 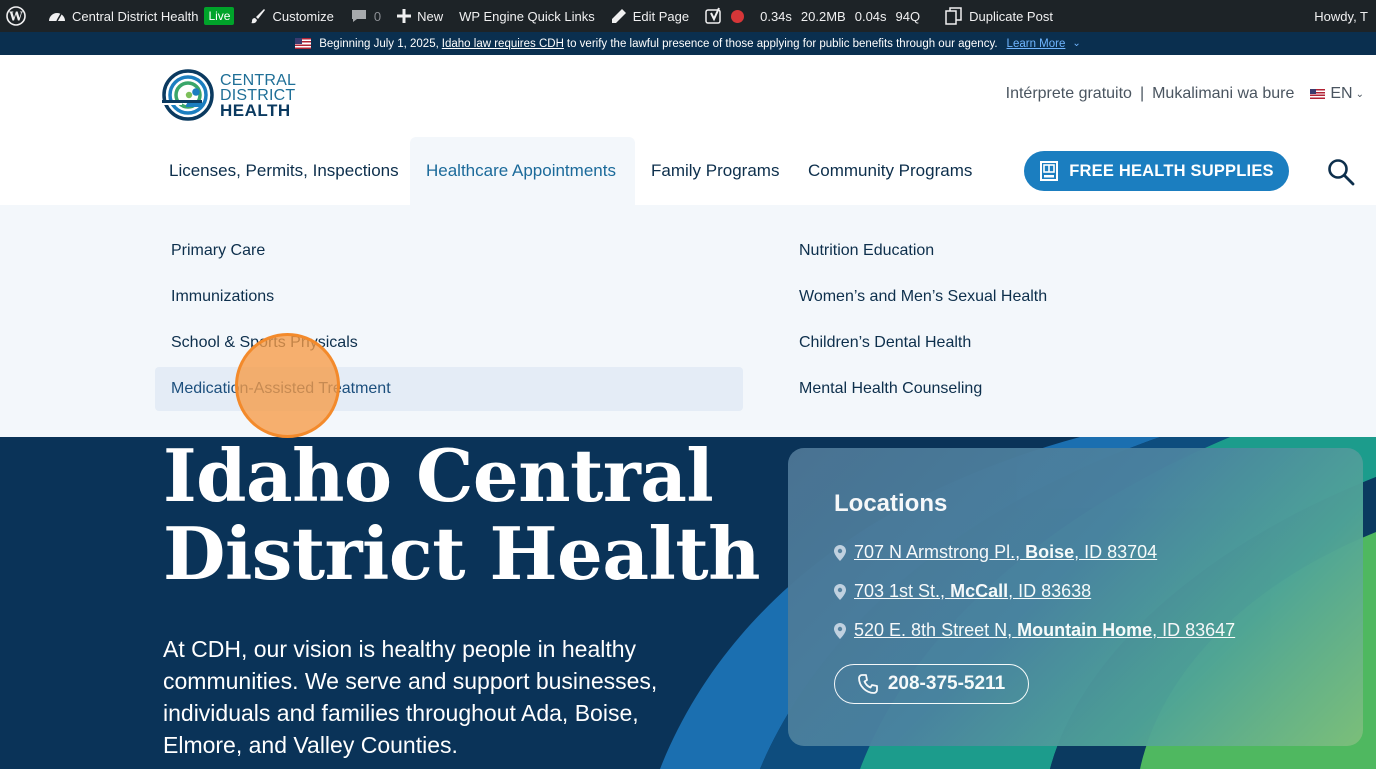 I want to click on duplicate-post-label: Duplicate Post, so click(x=1011, y=16).